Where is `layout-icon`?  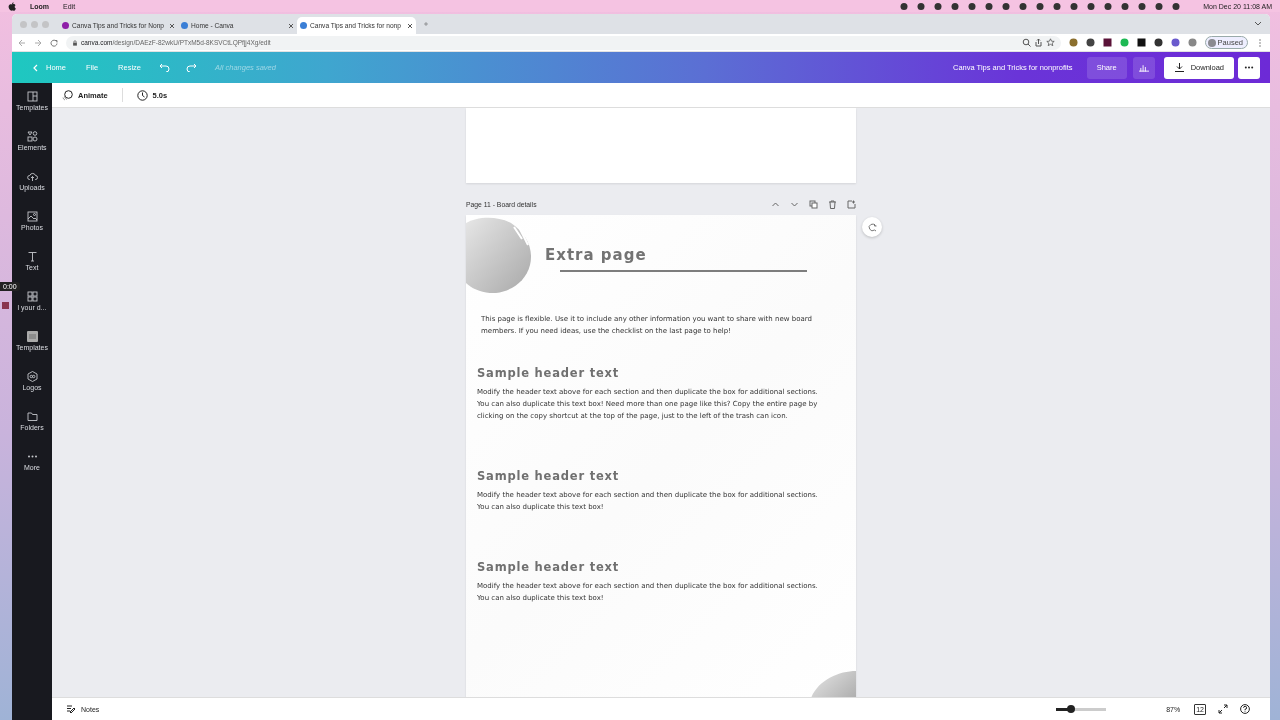
layout-icon is located at coordinates (32, 96).